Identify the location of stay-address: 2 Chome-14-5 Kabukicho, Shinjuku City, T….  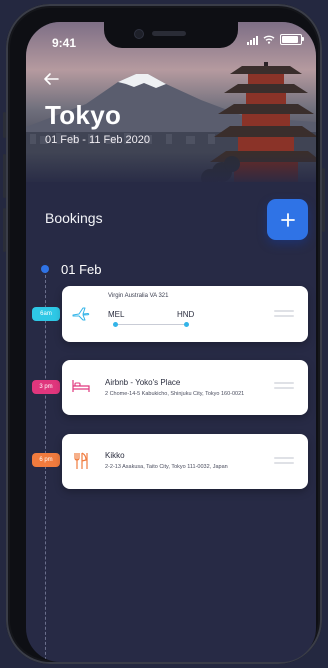
(175, 394).